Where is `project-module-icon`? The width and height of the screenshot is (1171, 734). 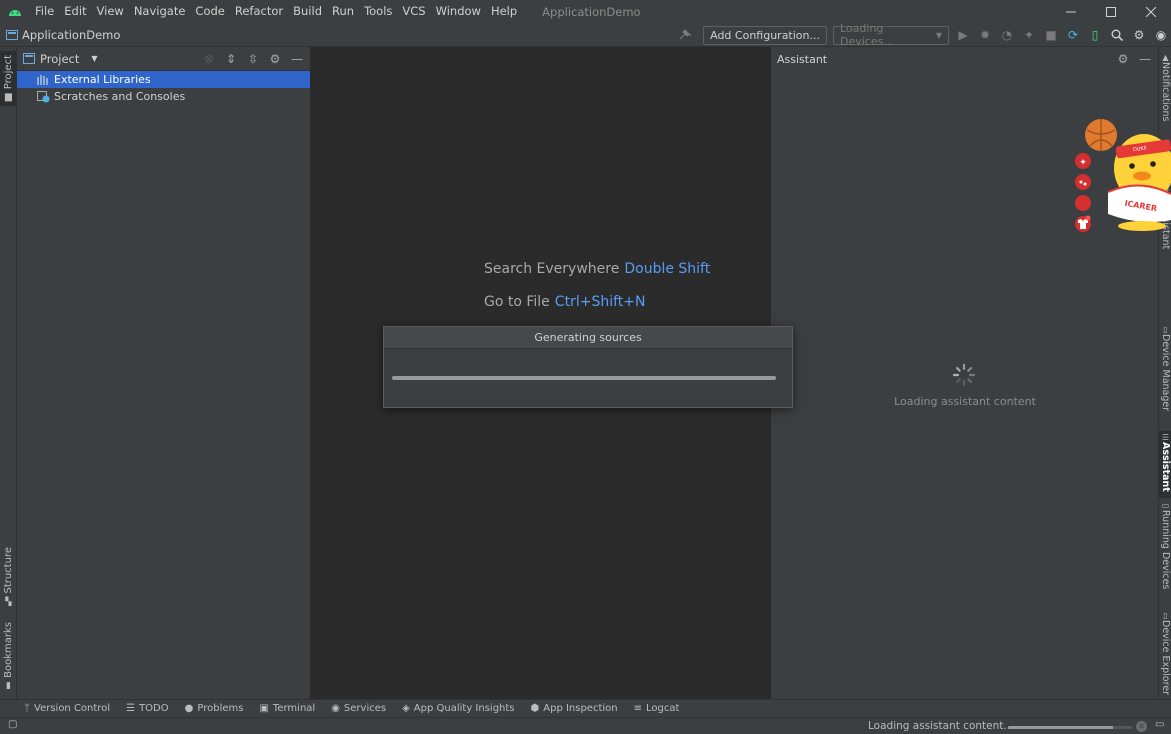 project-module-icon is located at coordinates (12, 34).